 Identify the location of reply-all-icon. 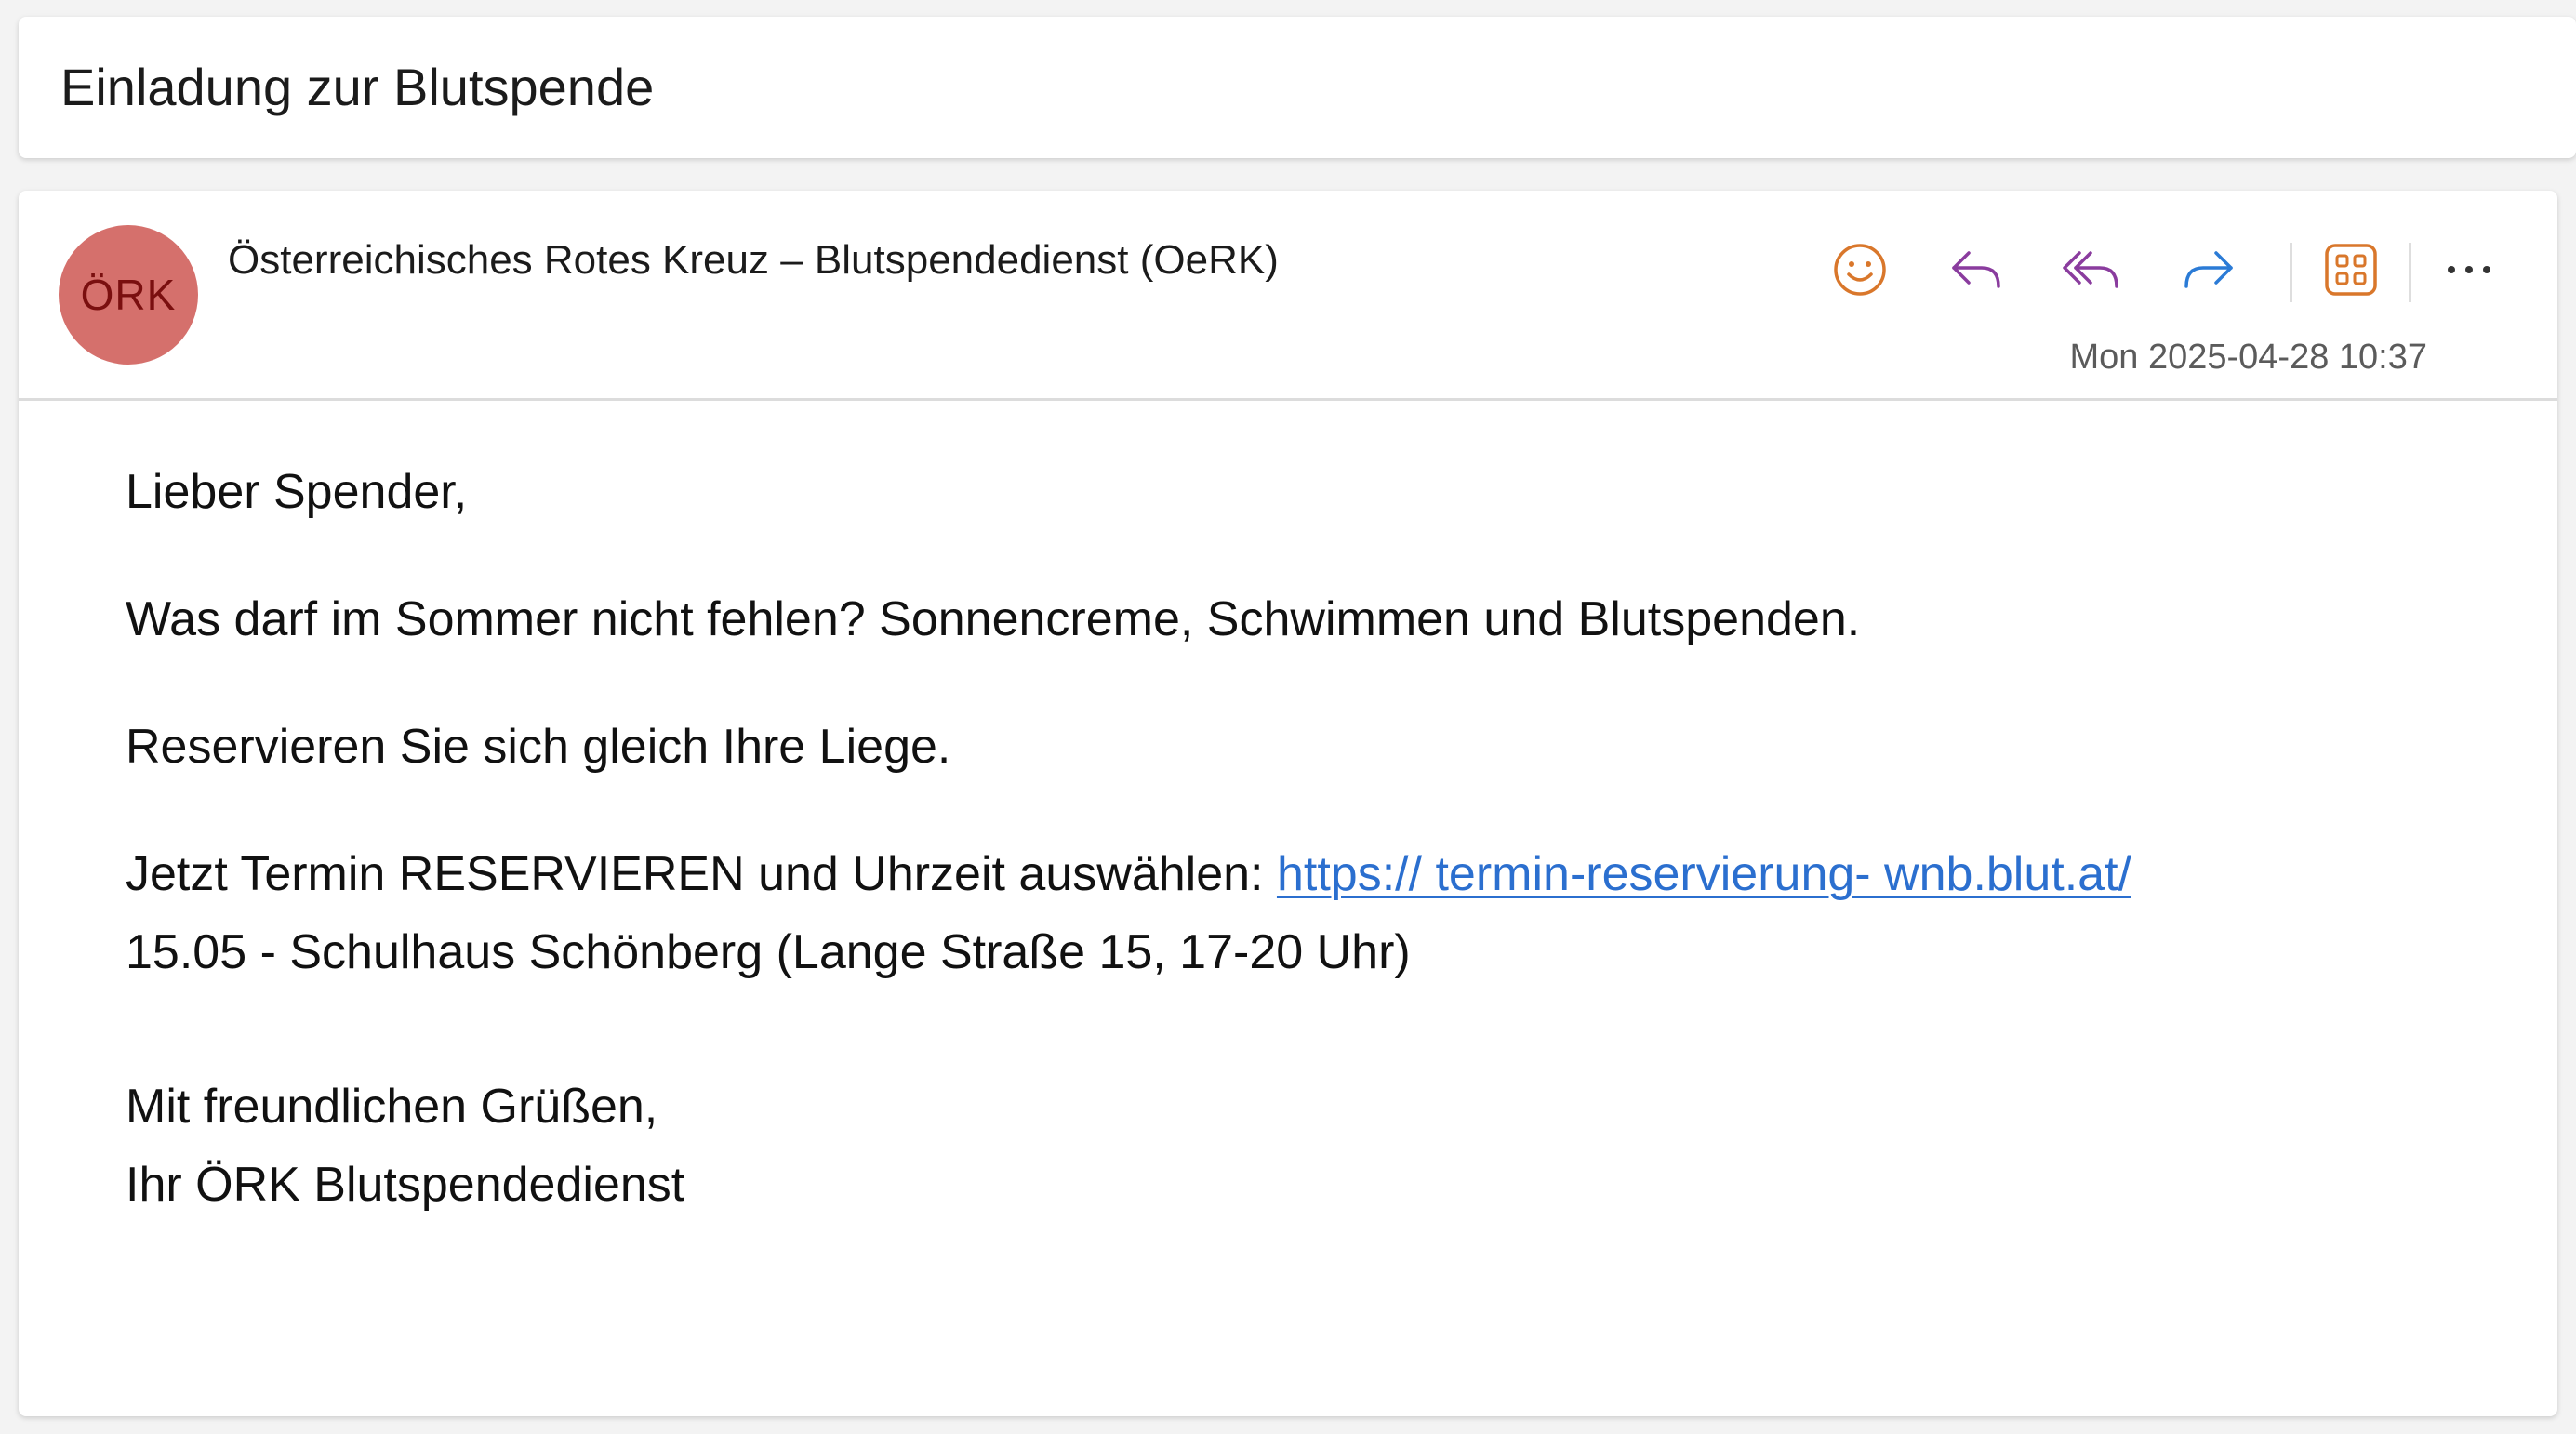
(2092, 272).